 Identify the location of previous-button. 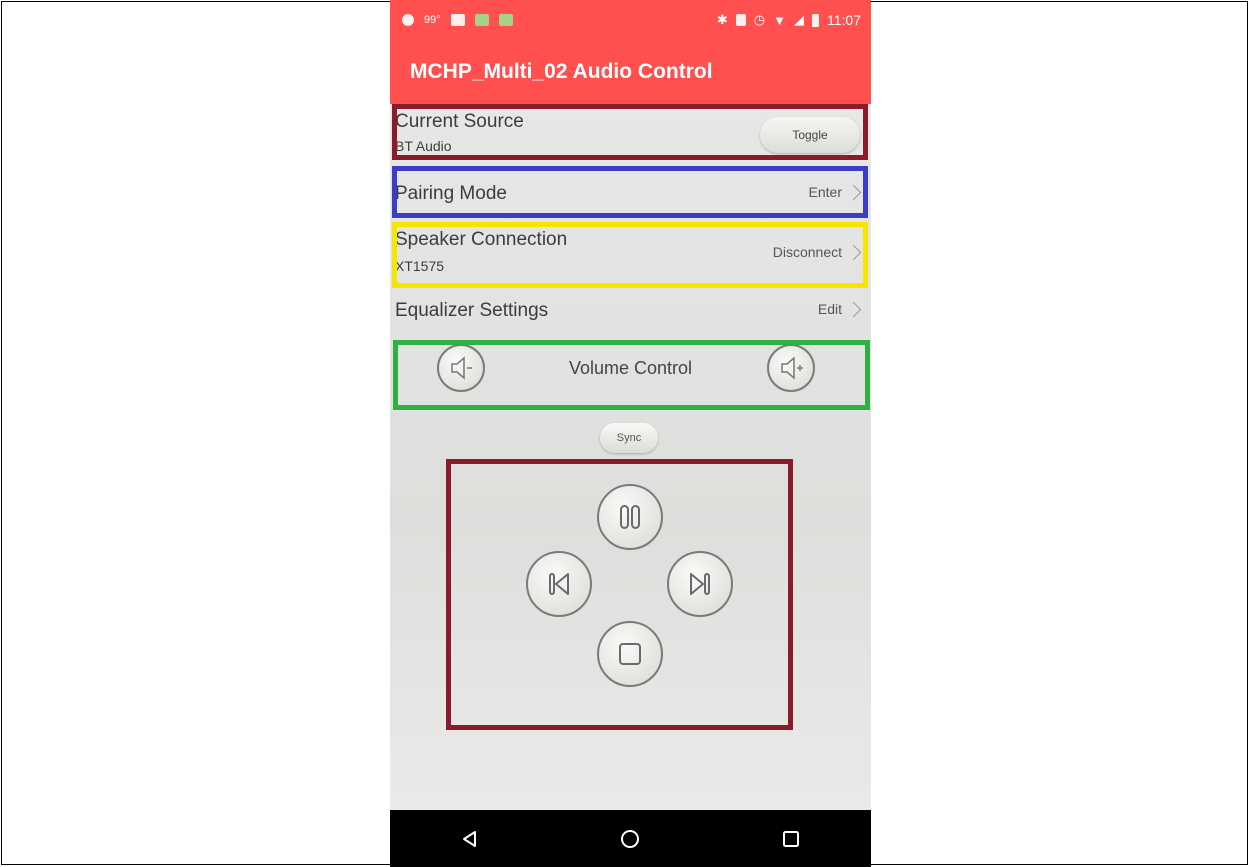
(559, 584).